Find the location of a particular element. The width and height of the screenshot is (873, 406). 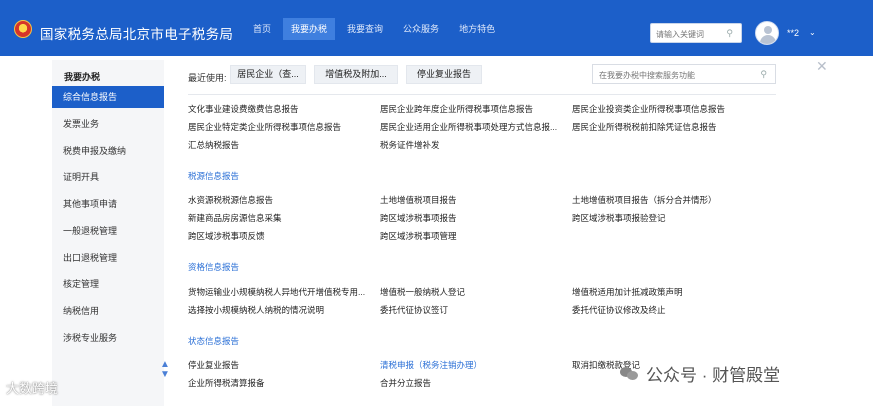

service-link: 停业复业报告 is located at coordinates (213, 365).